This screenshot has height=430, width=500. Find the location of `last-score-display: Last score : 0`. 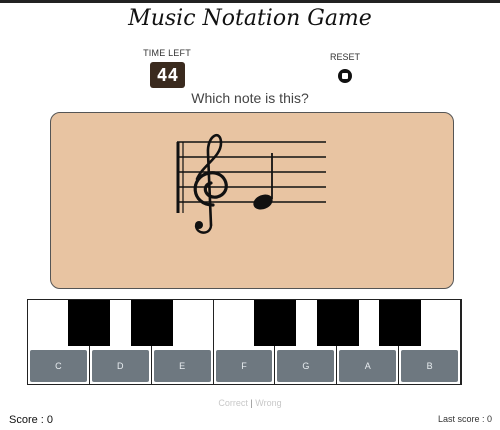

last-score-display: Last score : 0 is located at coordinates (464, 419).